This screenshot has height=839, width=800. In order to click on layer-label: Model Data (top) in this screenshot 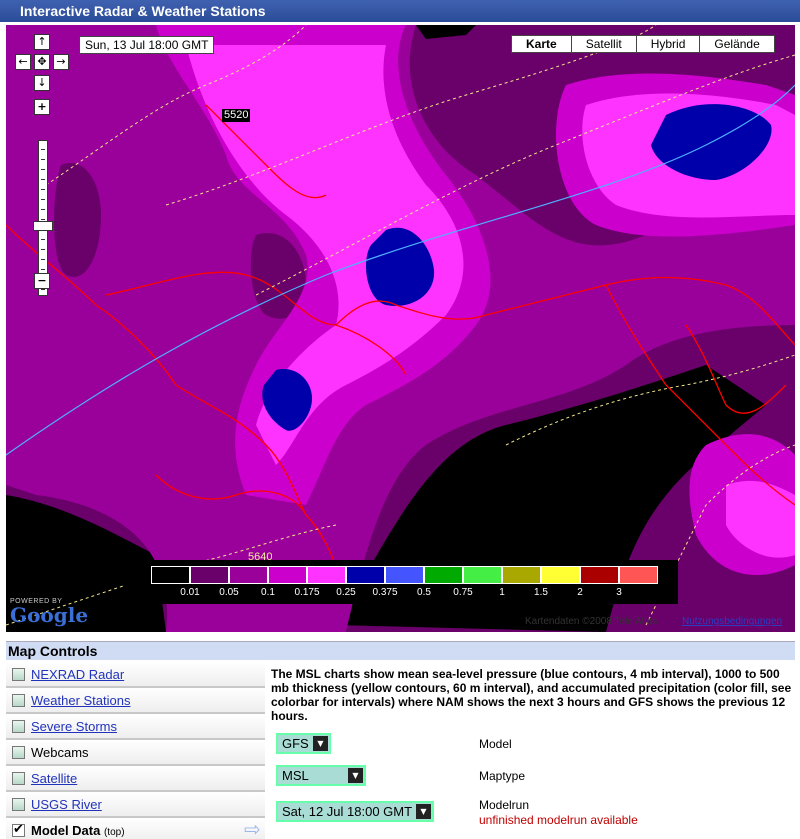, I will do `click(78, 830)`.